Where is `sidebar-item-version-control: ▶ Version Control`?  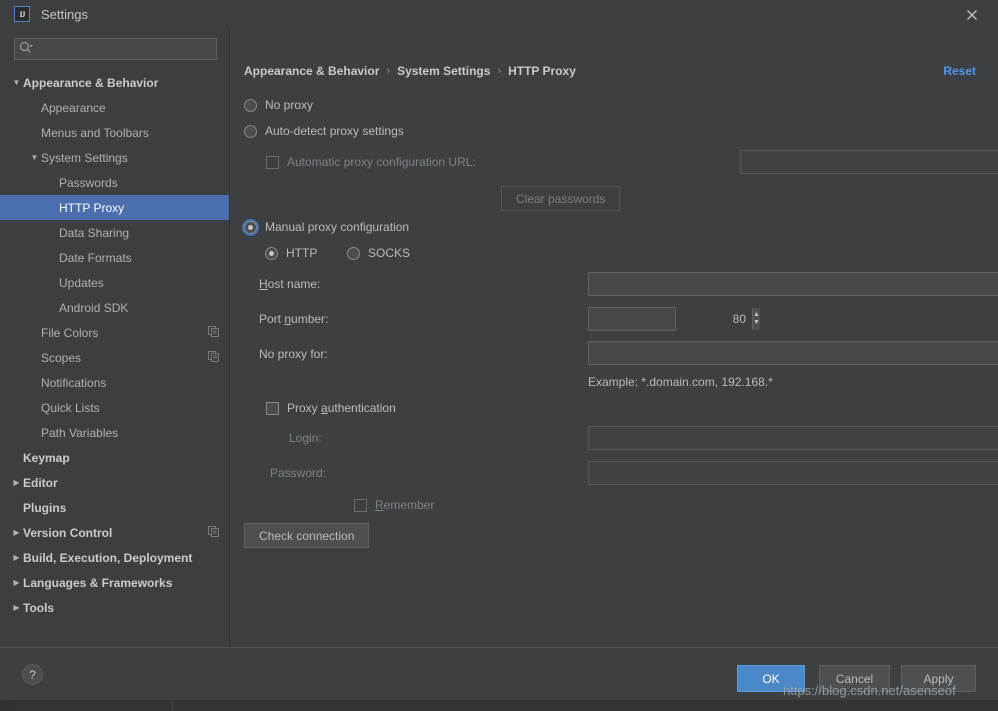 sidebar-item-version-control: ▶ Version Control is located at coordinates (114, 532).